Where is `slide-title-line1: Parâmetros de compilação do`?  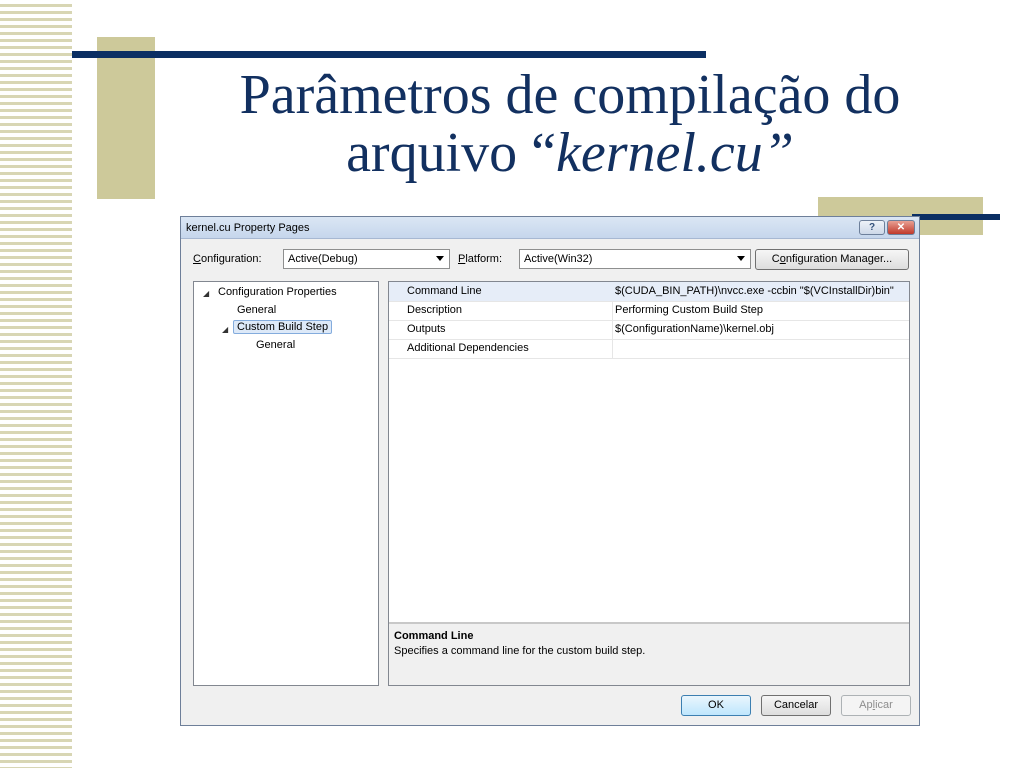
slide-title-line1: Parâmetros de compilação do is located at coordinates (570, 95).